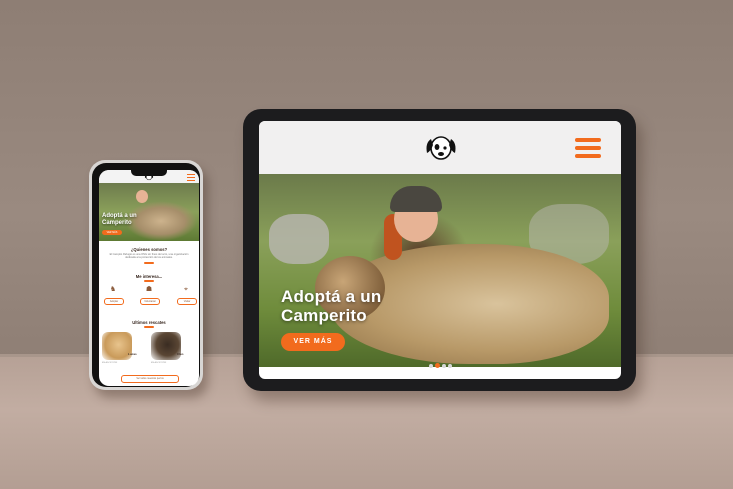  I want to click on carousel-dot-active, so click(437, 365).